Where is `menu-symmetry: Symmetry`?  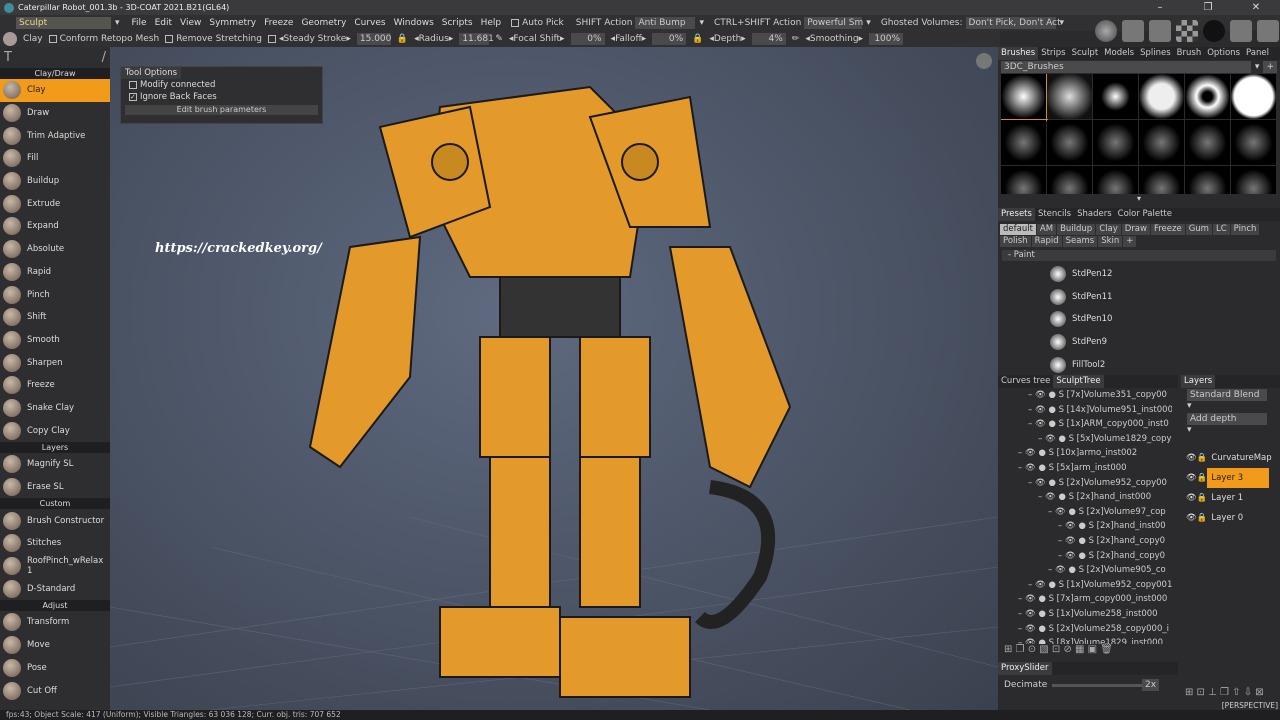
menu-symmetry: Symmetry is located at coordinates (232, 23).